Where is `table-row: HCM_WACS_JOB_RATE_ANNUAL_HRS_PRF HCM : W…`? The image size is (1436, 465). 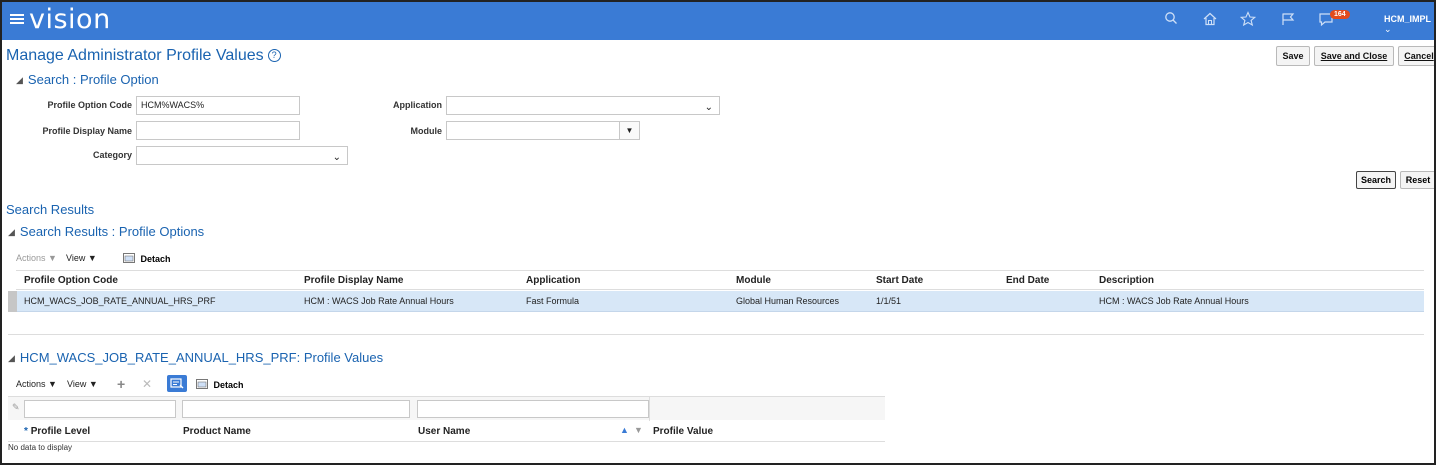
table-row: HCM_WACS_JOB_RATE_ANNUAL_HRS_PRF HCM : W… is located at coordinates (716, 301).